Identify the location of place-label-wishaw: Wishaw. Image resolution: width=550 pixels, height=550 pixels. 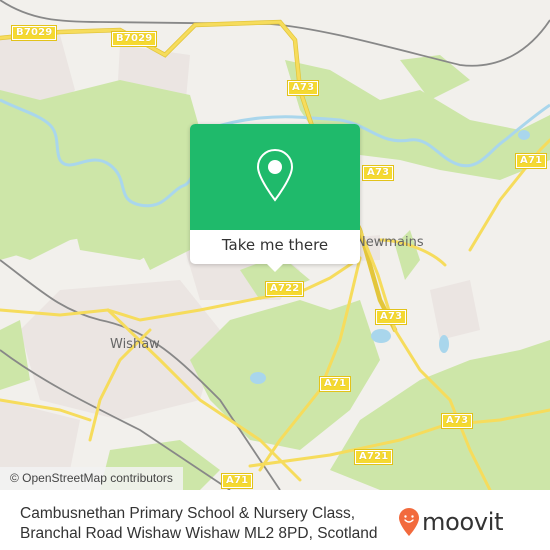
(135, 344).